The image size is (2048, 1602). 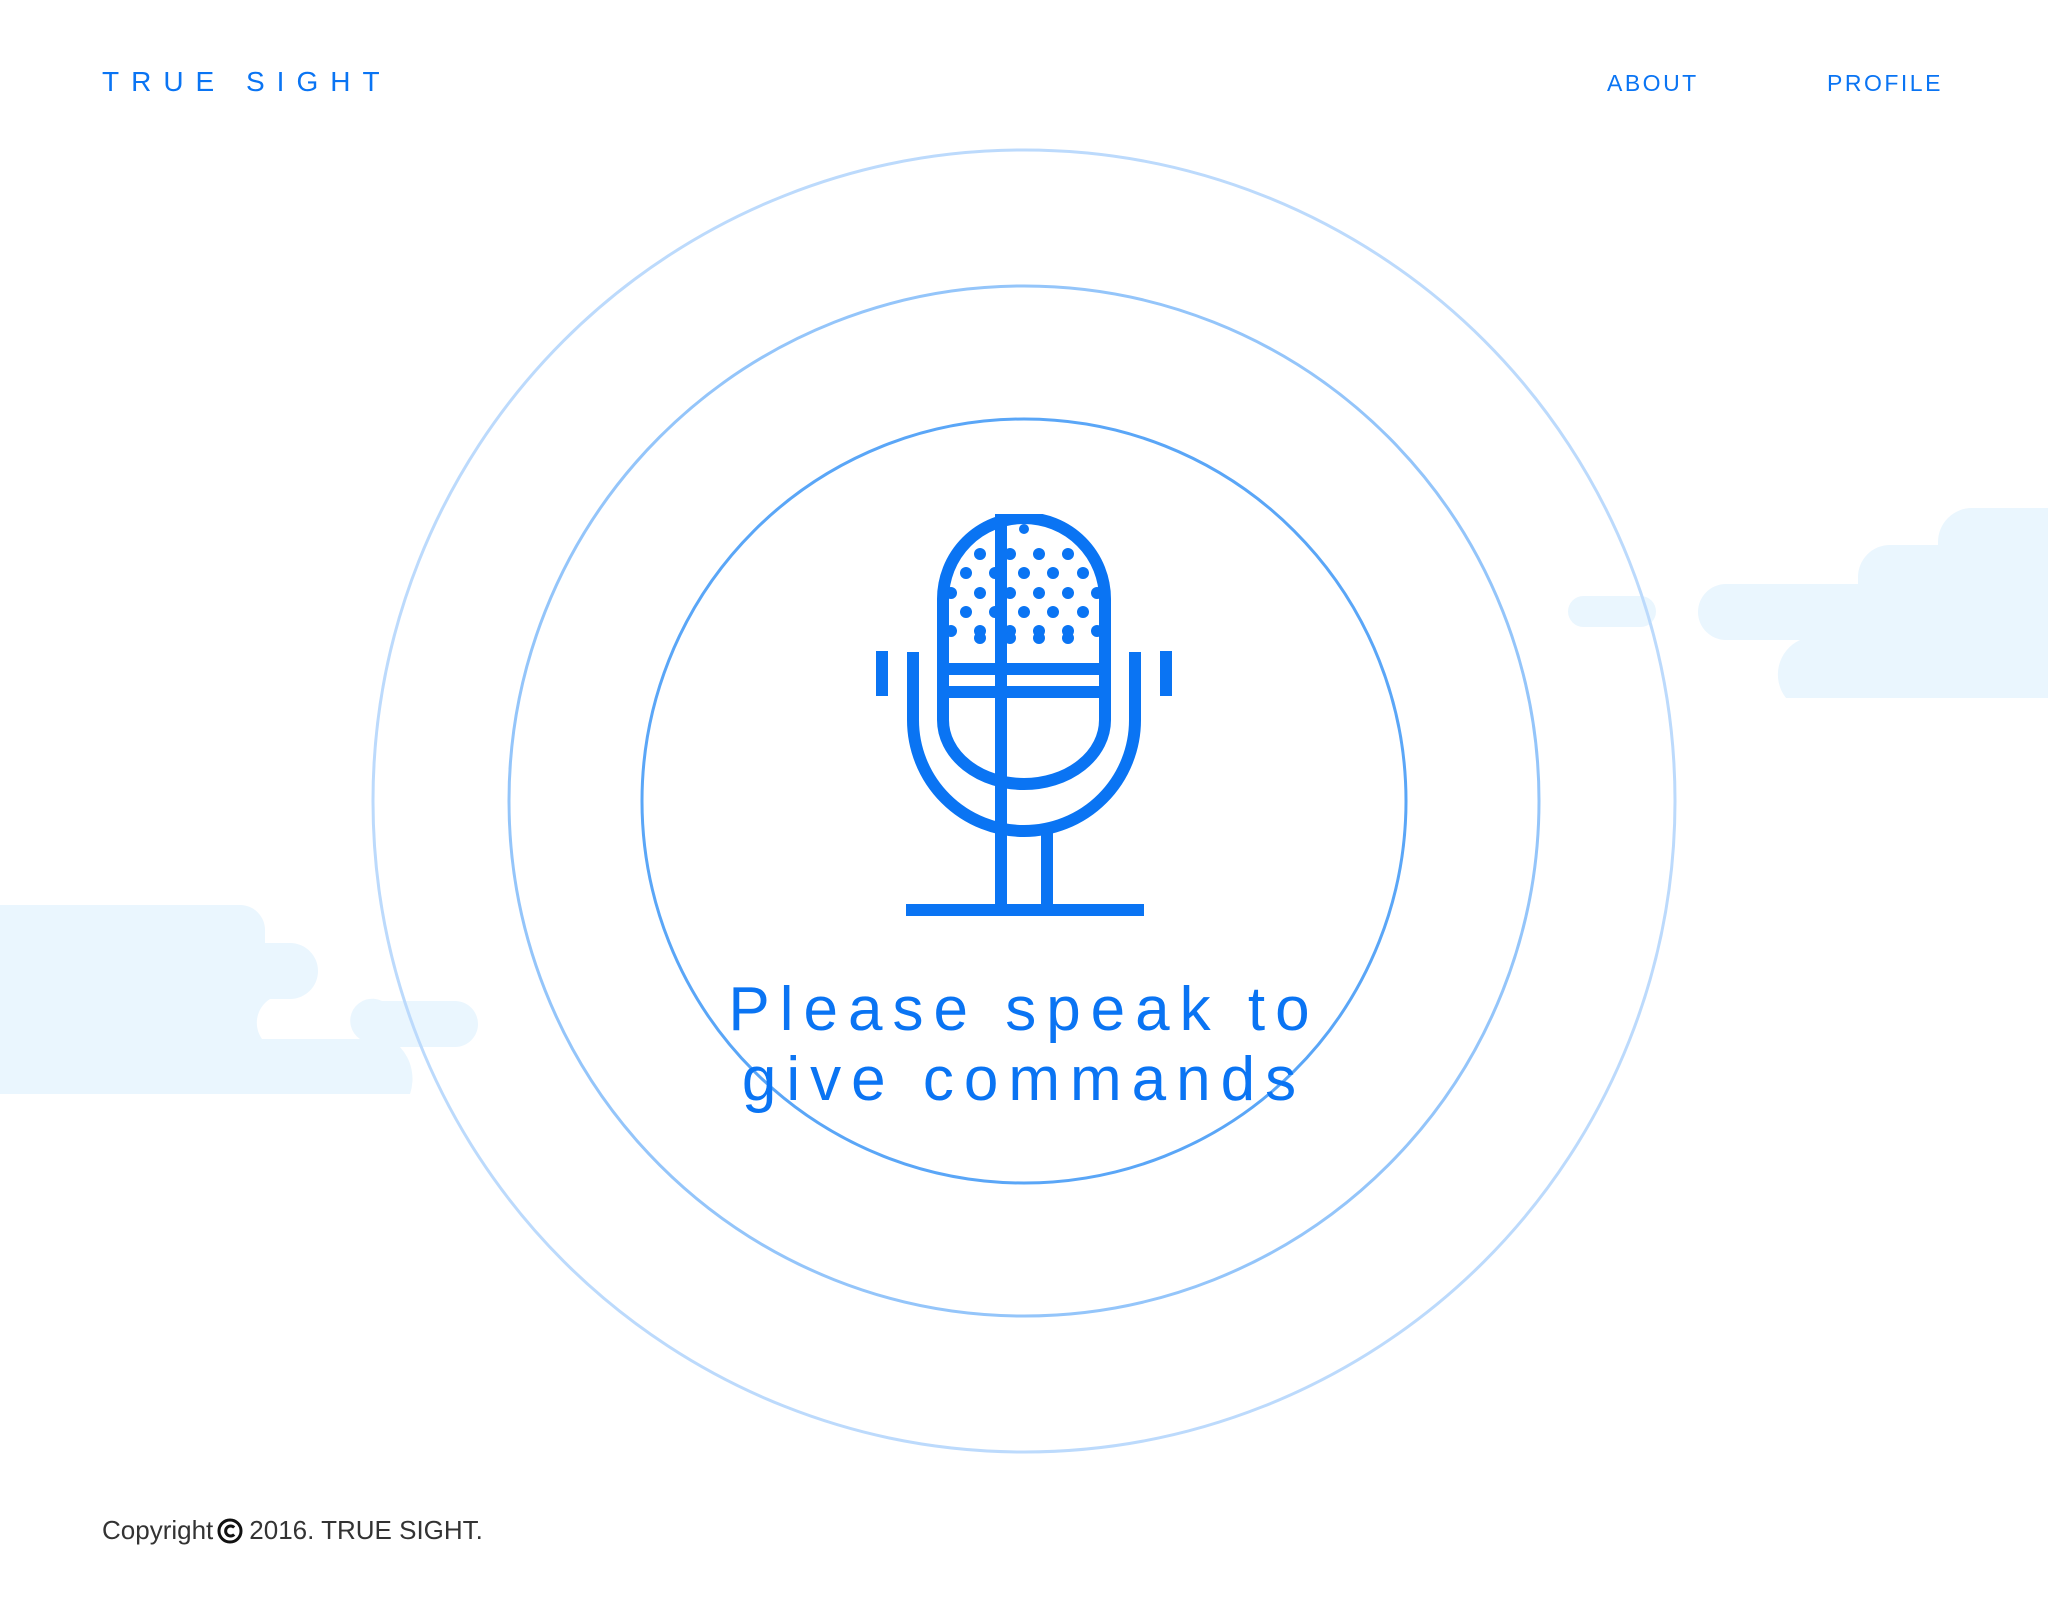 What do you see at coordinates (239, 999) in the screenshot?
I see `cloud-left` at bounding box center [239, 999].